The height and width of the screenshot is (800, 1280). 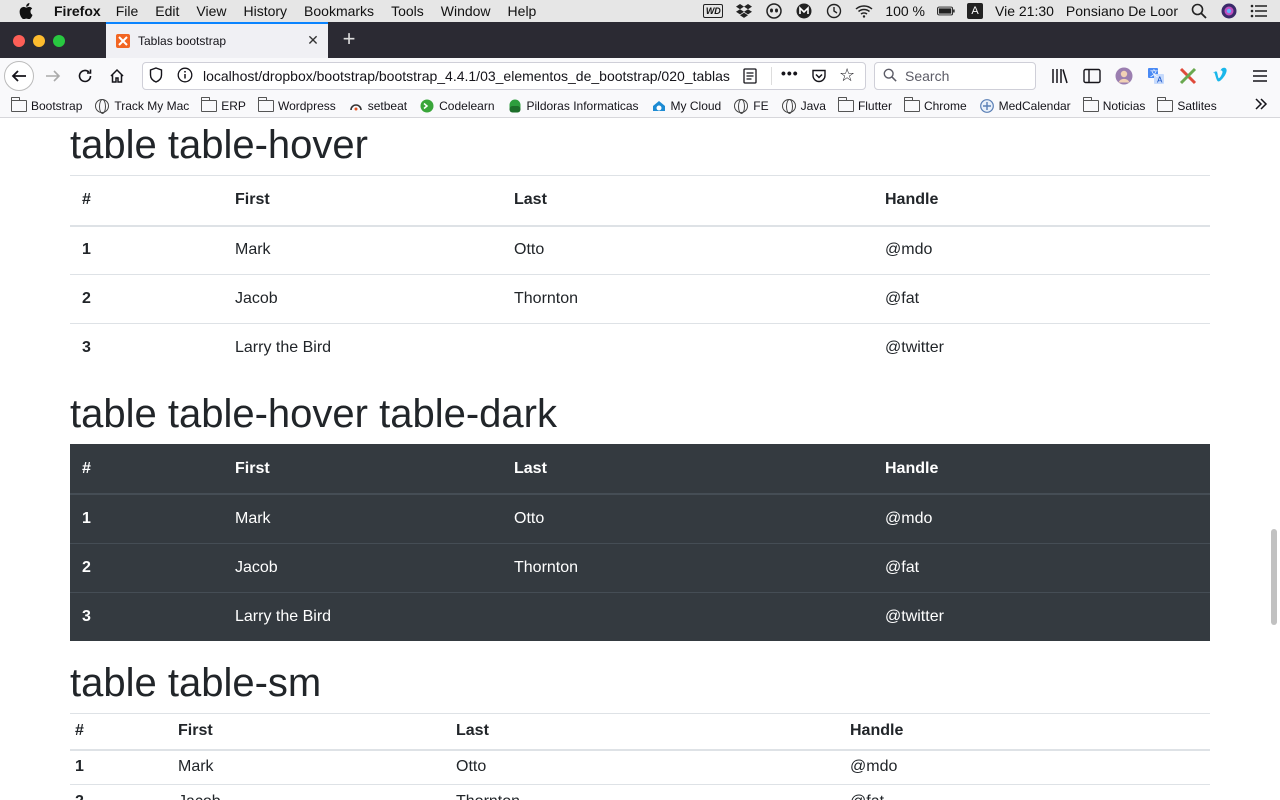 I want to click on bookmark-java: Java, so click(x=803, y=106).